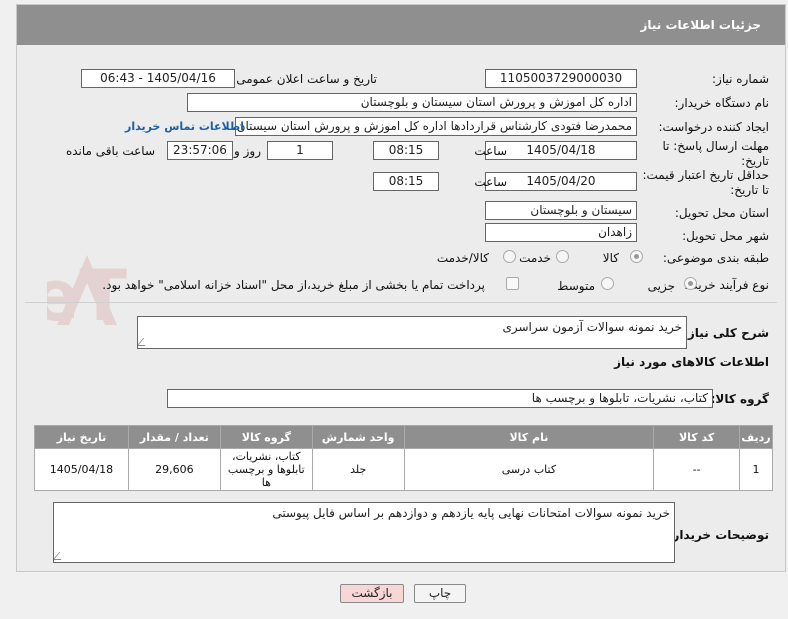 The image size is (788, 619). Describe the element at coordinates (300, 150) in the screenshot. I see `days-field: 1` at that location.